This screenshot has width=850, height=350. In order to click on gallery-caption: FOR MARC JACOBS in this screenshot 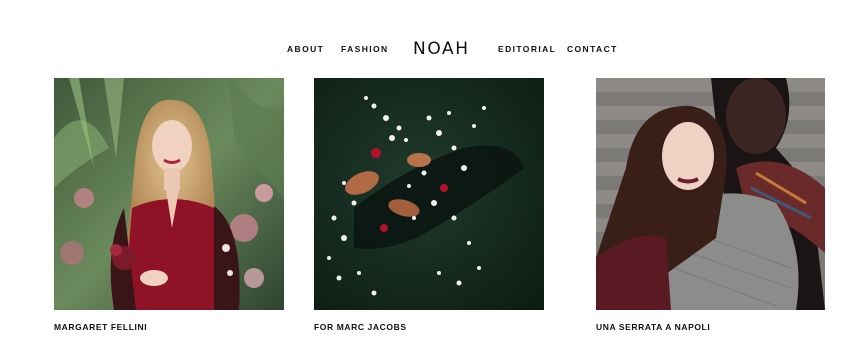, I will do `click(429, 327)`.